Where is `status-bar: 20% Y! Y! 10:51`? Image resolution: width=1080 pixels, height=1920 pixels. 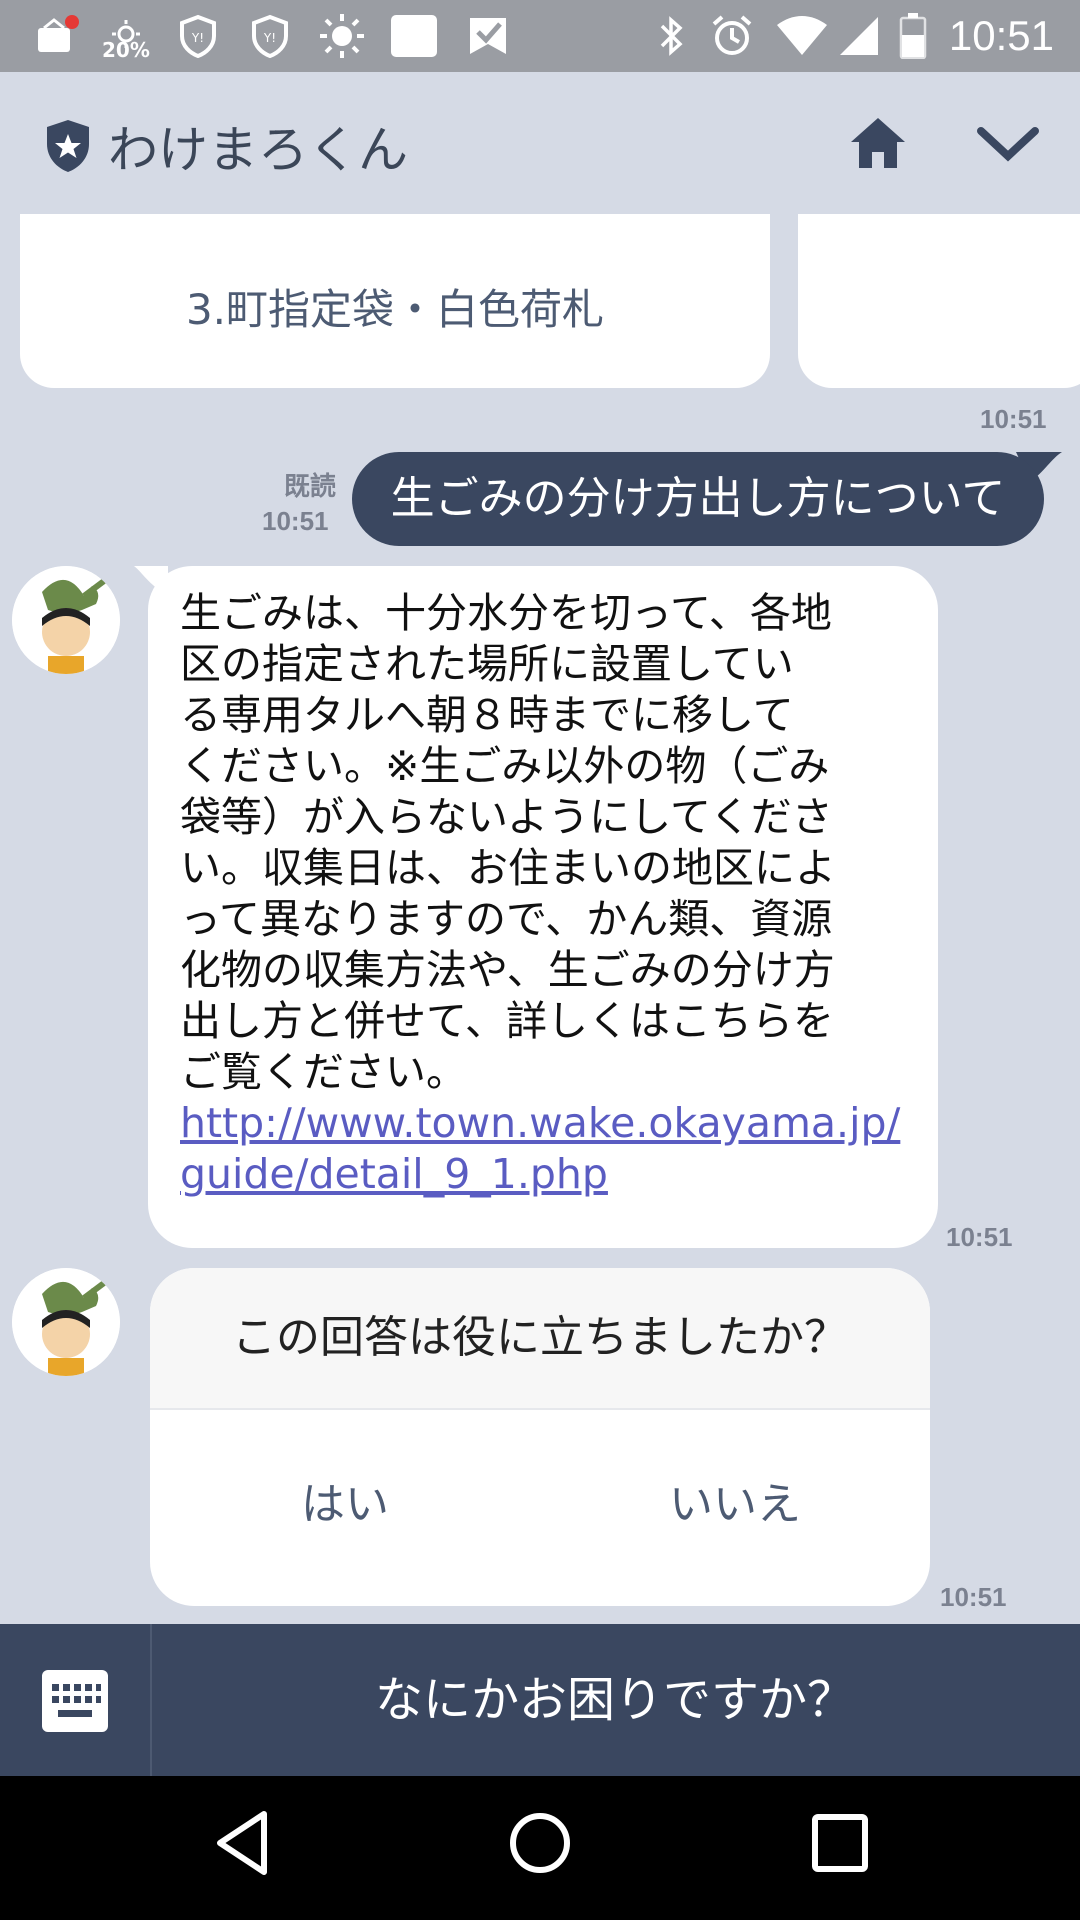
status-bar: 20% Y! Y! 10:51 is located at coordinates (540, 36).